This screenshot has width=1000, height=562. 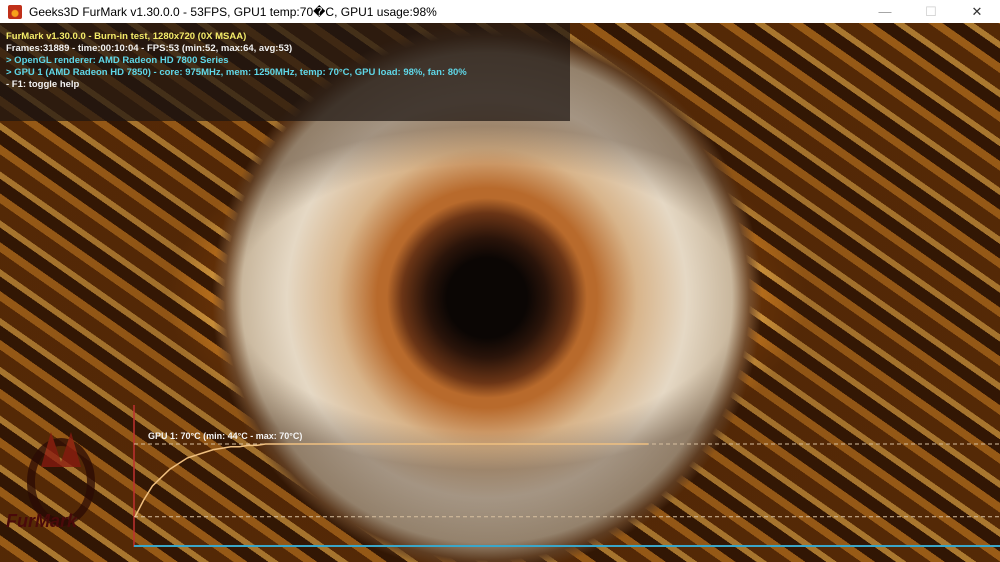 I want to click on gpu-temp-graph-label: GPU 1: 70°C (min: 44°C - max: 70°C), so click(x=225, y=436).